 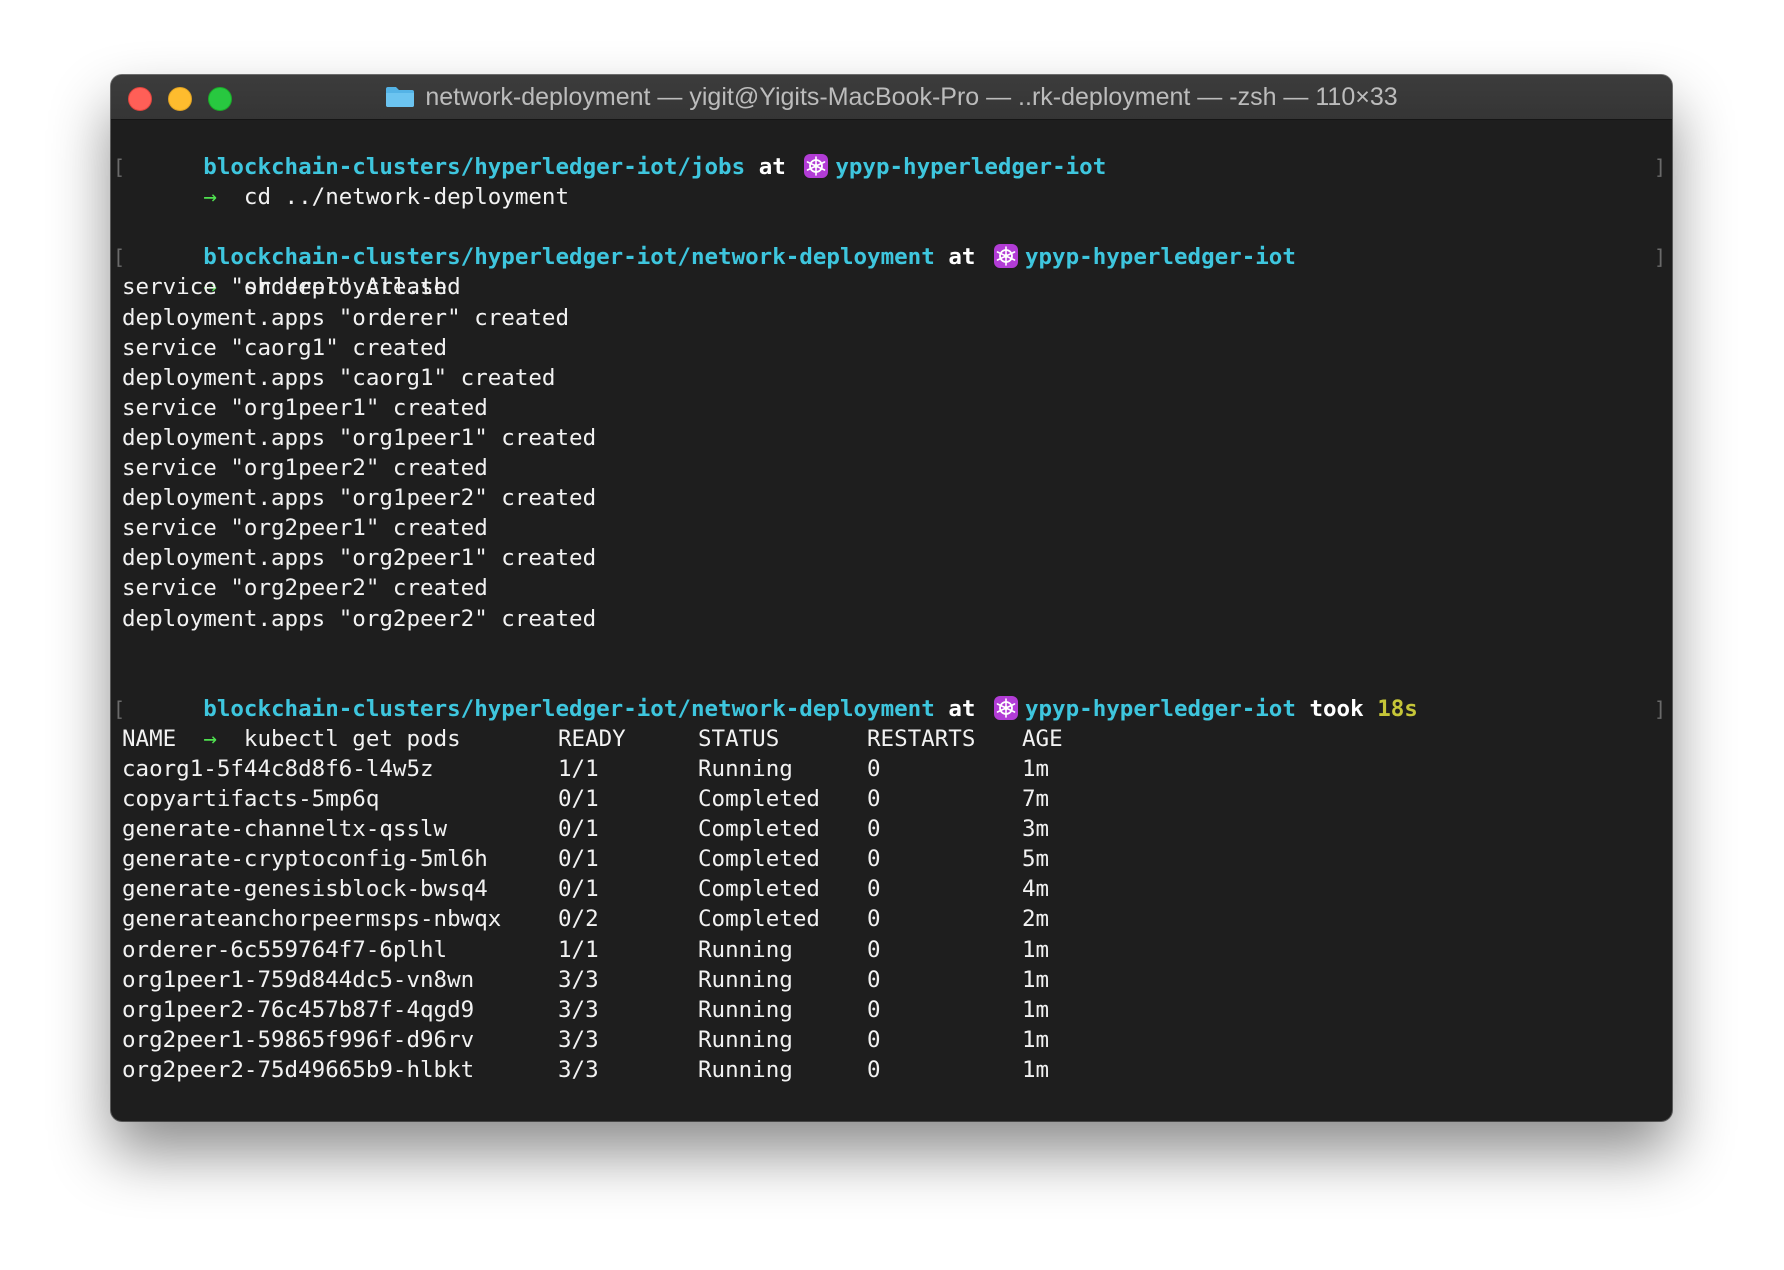 I want to click on column-header-restarts: RESTARTS, so click(x=921, y=738).